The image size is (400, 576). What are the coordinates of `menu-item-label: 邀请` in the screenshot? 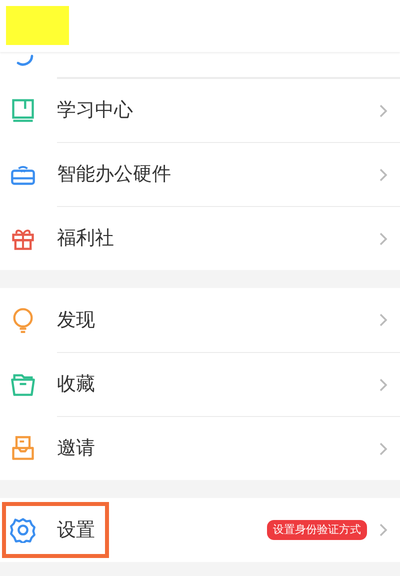 It's located at (76, 448).